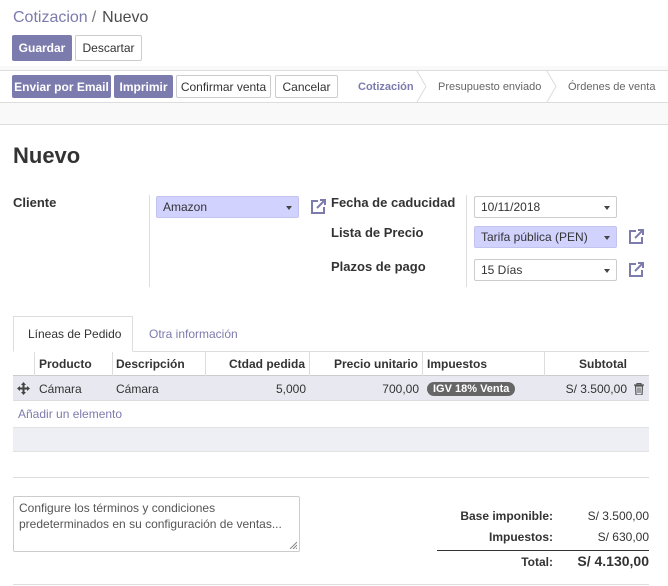  Describe the element at coordinates (520, 537) in the screenshot. I see `taxes-label: Impuestos:` at that location.